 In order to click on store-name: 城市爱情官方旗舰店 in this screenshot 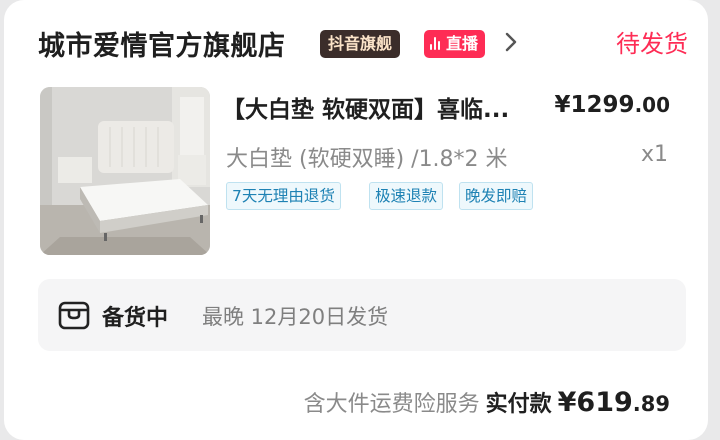, I will do `click(162, 43)`.